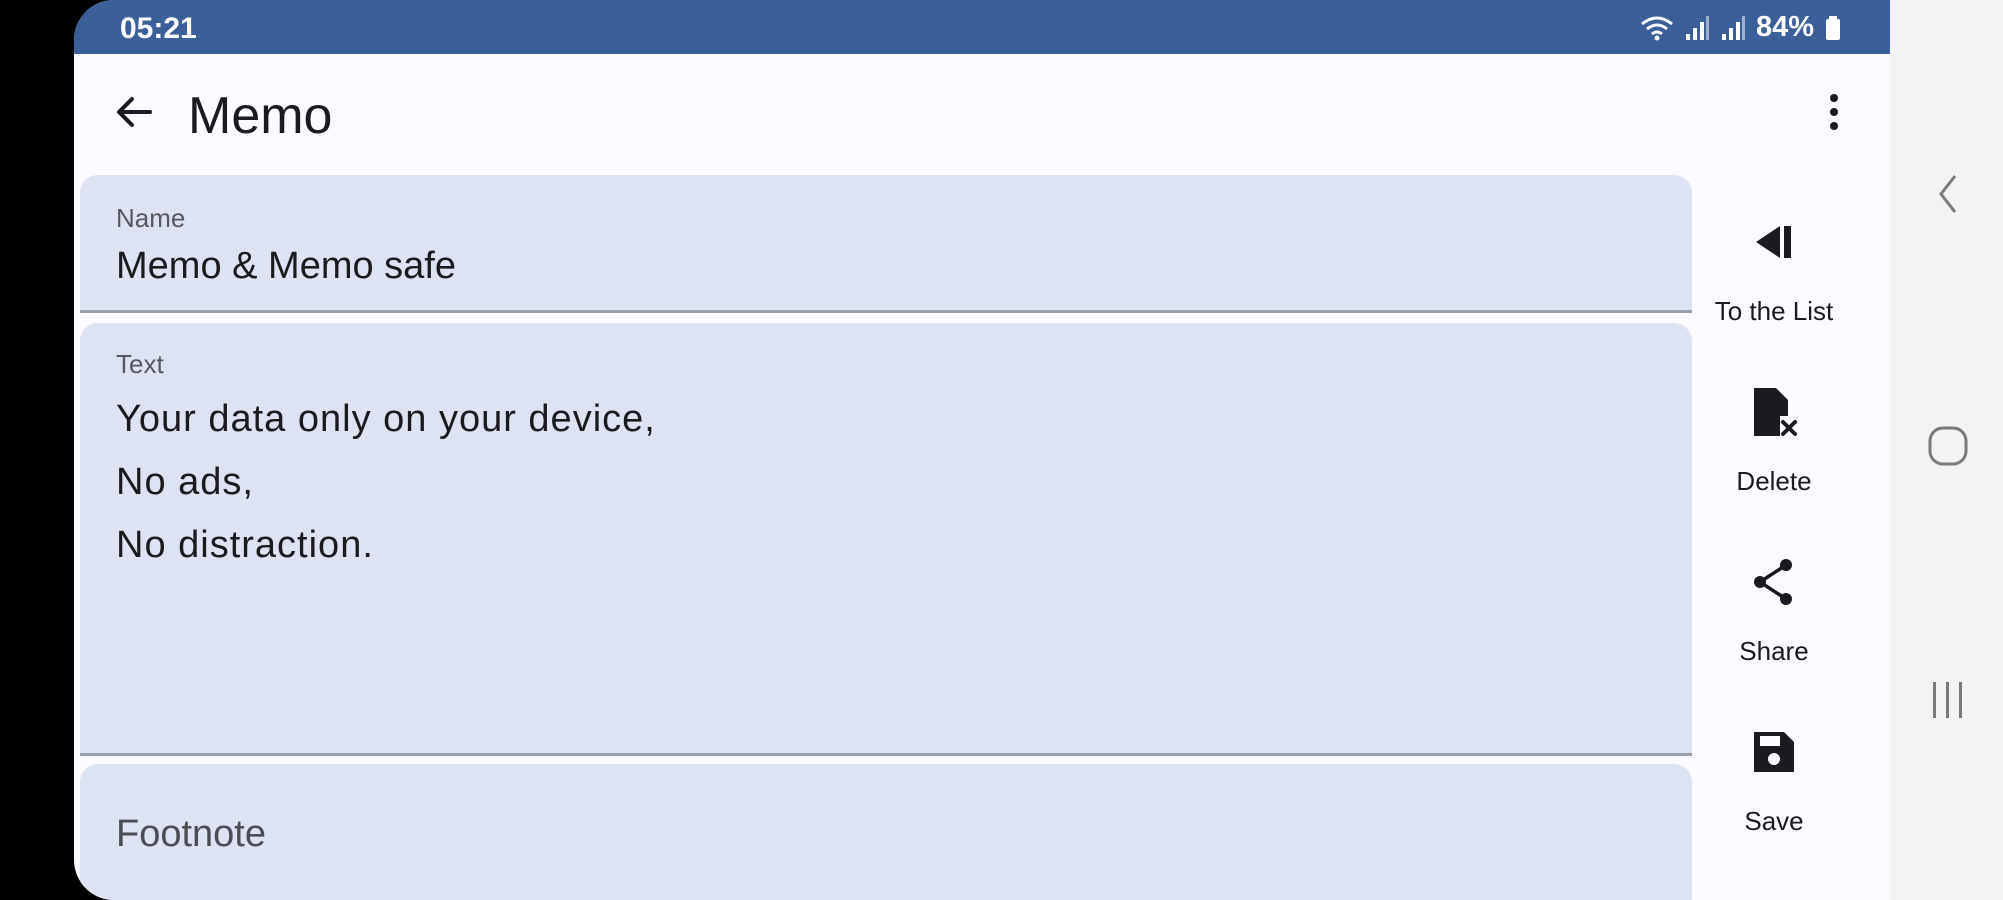 This screenshot has width=2003, height=900. Describe the element at coordinates (245, 545) in the screenshot. I see `text-line: No distraction.` at that location.